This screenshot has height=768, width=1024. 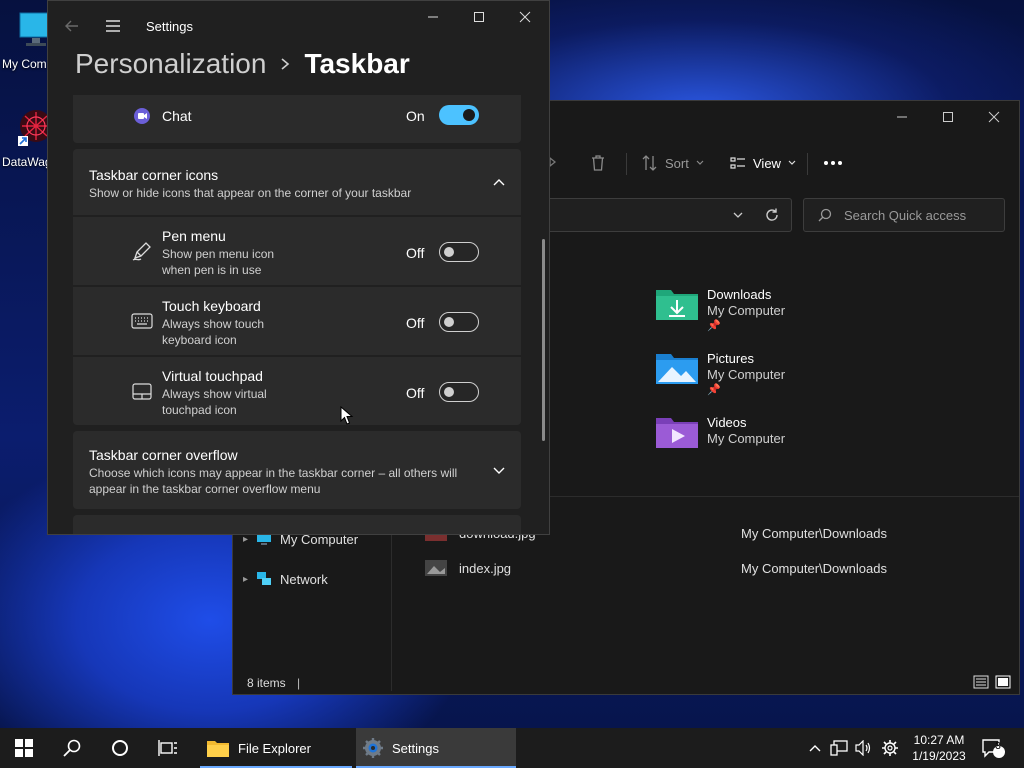 What do you see at coordinates (814, 533) in the screenshot?
I see `recent-file-path: My Computer\Downloads` at bounding box center [814, 533].